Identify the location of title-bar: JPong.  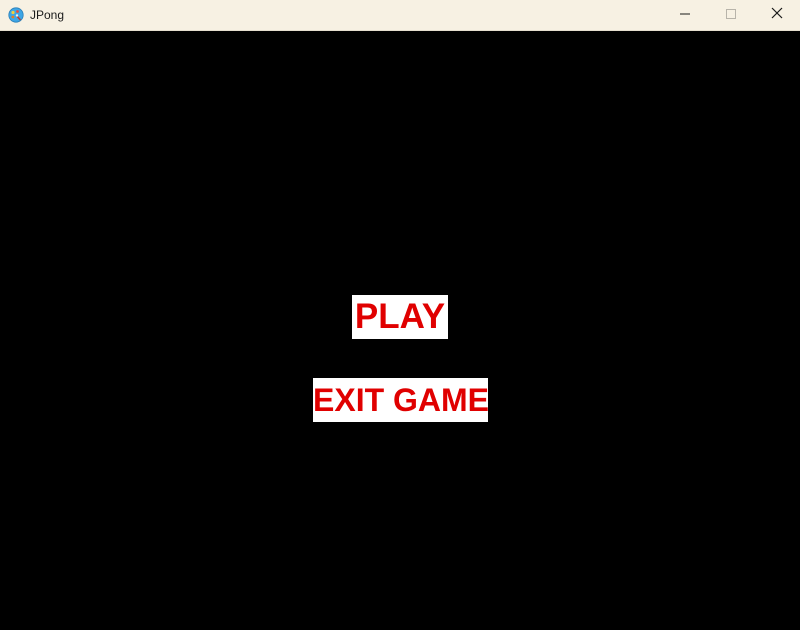
(400, 15).